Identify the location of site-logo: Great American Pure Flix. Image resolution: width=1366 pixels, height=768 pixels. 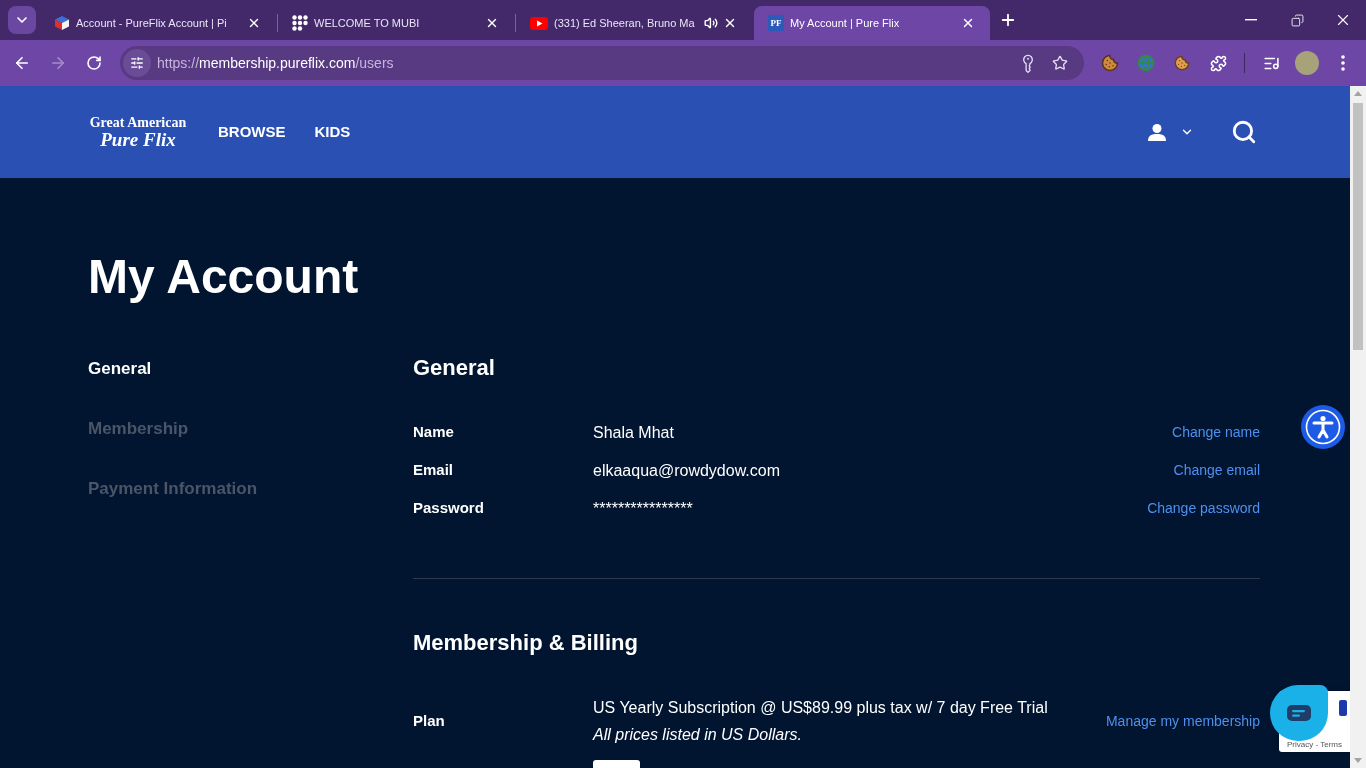
(138, 132).